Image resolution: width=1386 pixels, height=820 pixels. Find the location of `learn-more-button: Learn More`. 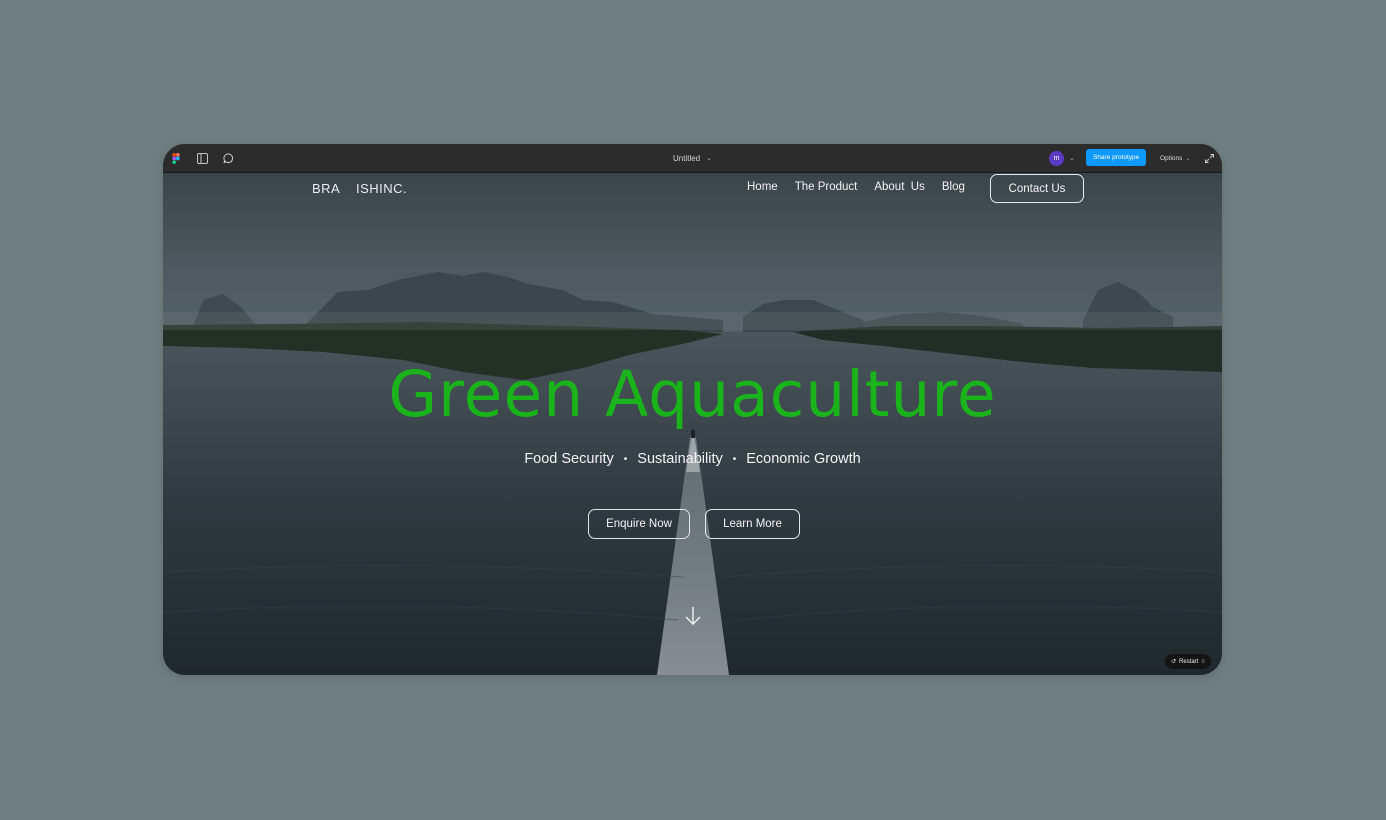

learn-more-button: Learn More is located at coordinates (752, 524).